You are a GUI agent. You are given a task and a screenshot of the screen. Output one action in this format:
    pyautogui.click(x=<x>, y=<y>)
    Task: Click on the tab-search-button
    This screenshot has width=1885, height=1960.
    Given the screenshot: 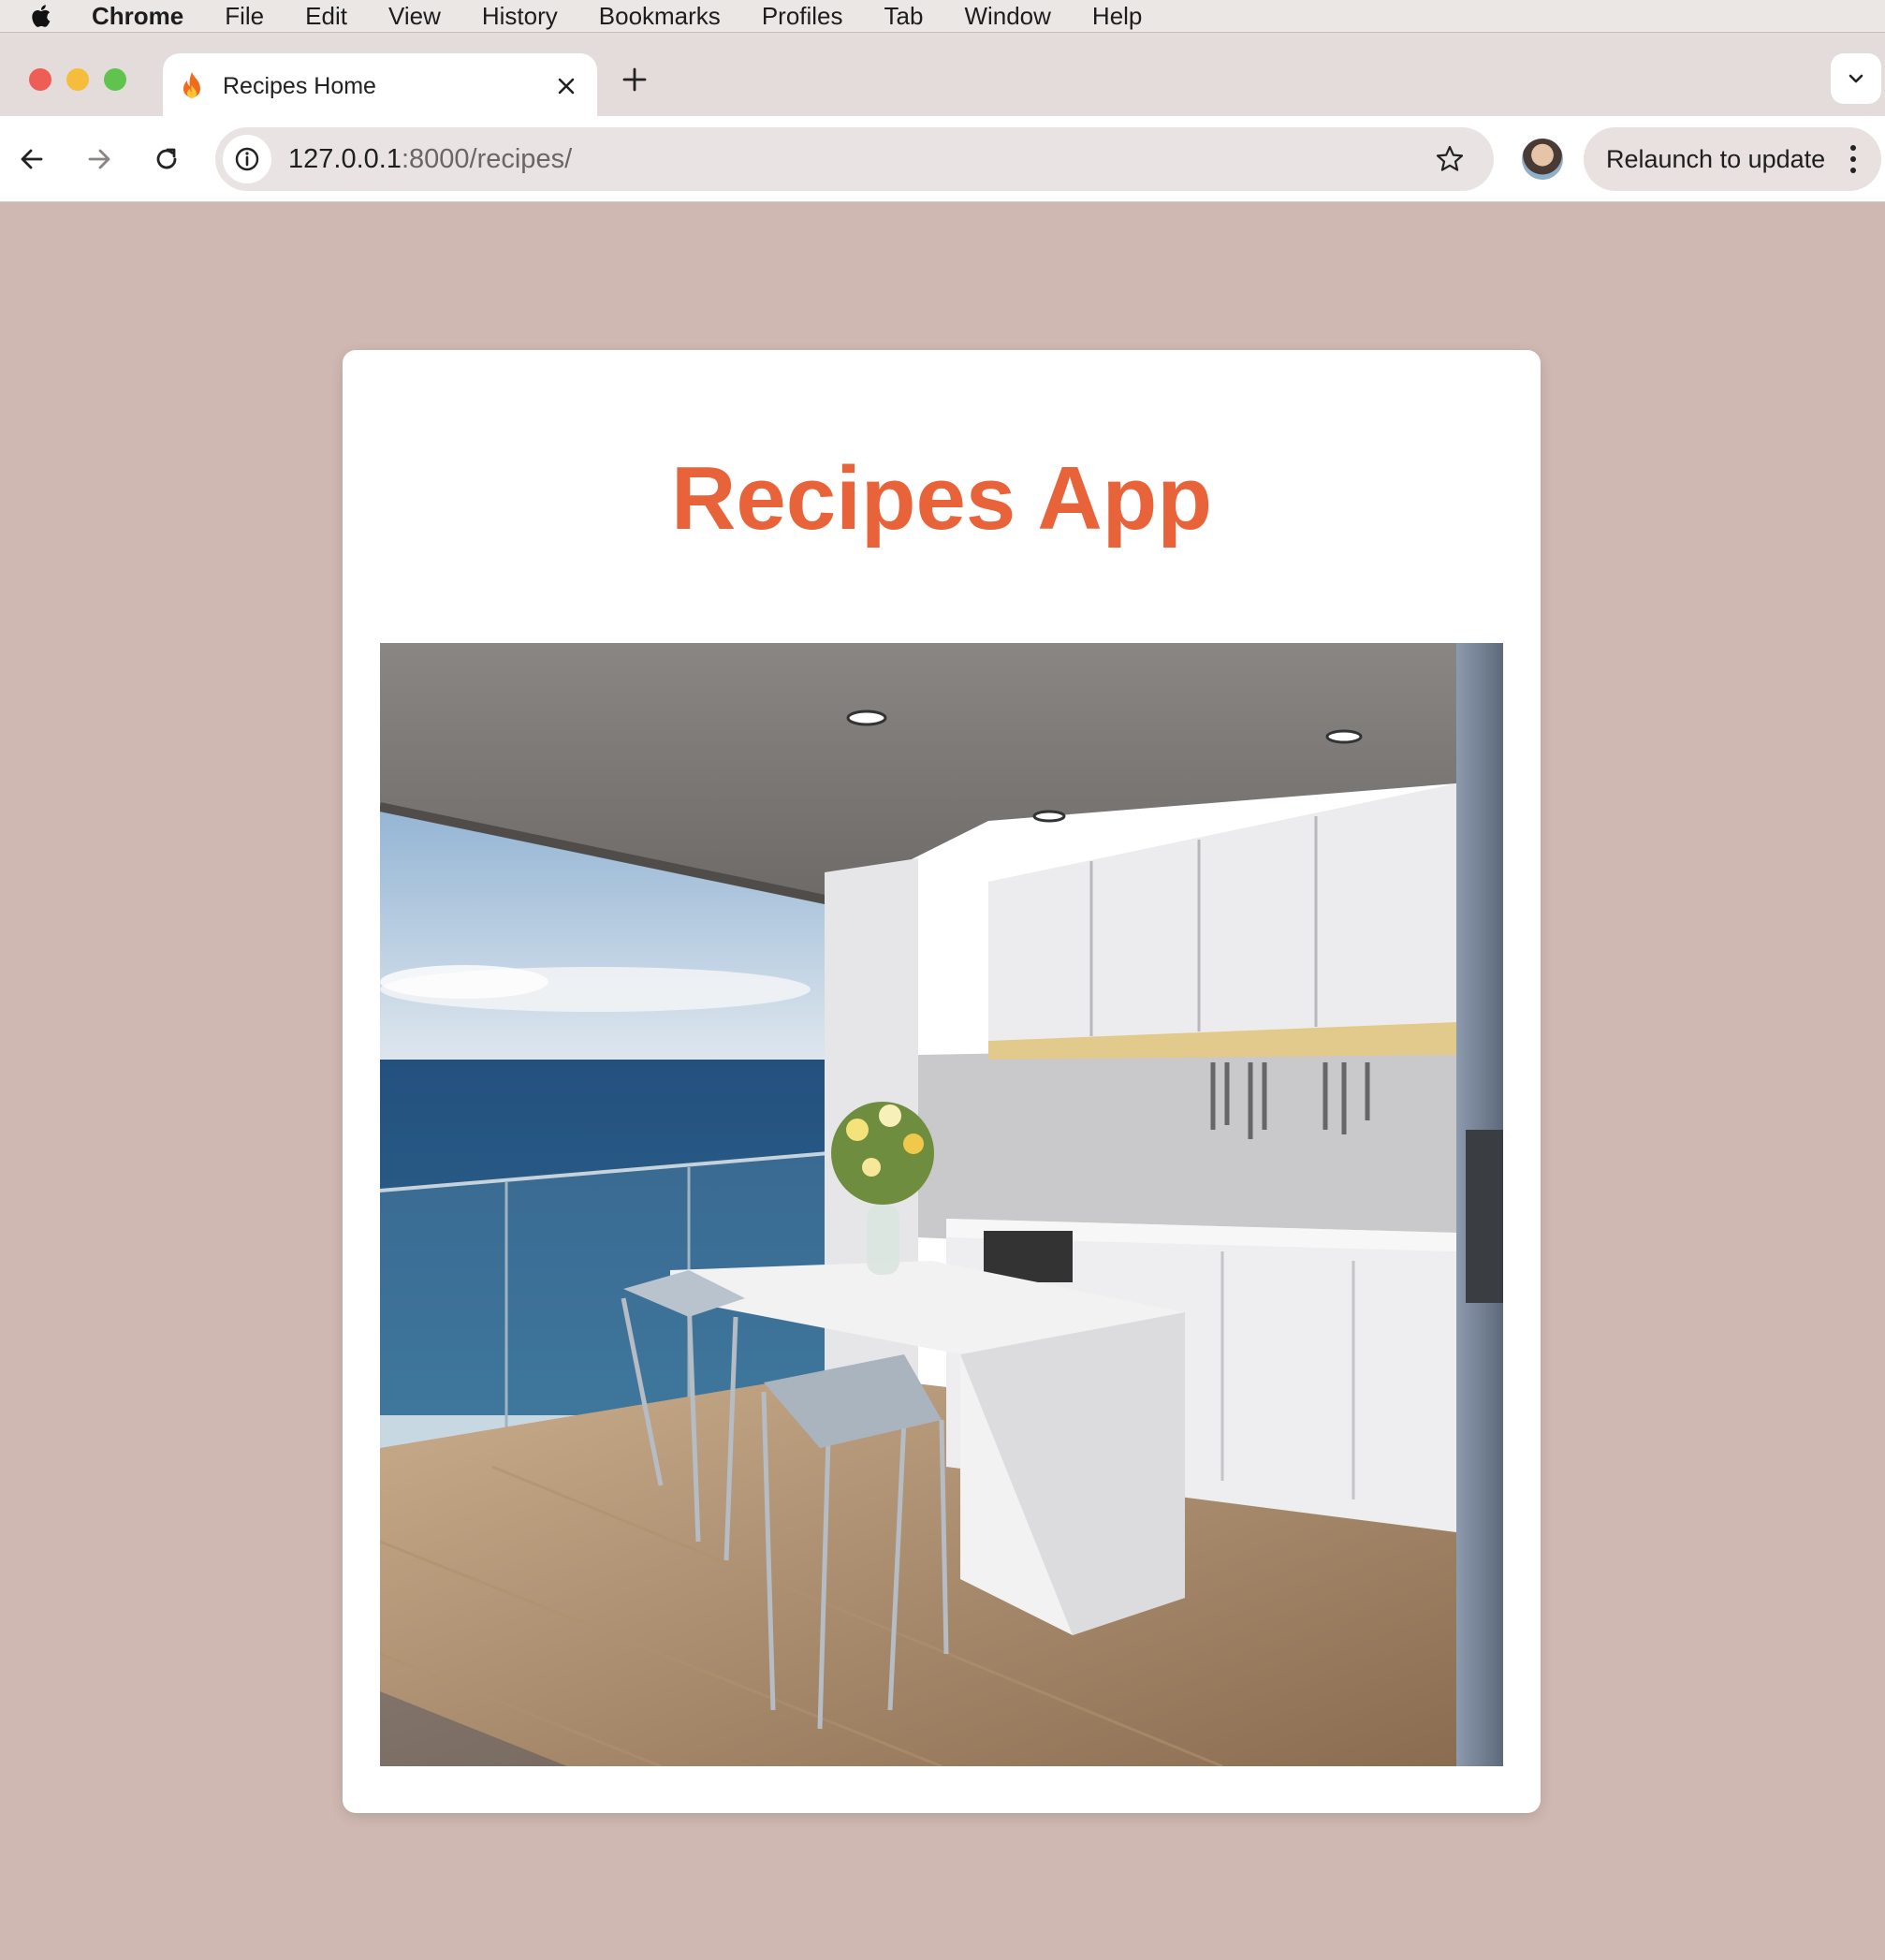 What is the action you would take?
    pyautogui.click(x=1856, y=78)
    